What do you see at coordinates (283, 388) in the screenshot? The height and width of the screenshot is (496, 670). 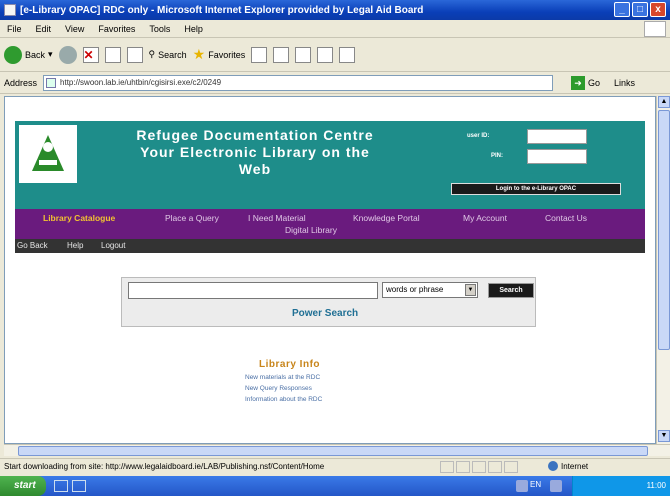 I see `new-query-responses-link: New Query Responses` at bounding box center [283, 388].